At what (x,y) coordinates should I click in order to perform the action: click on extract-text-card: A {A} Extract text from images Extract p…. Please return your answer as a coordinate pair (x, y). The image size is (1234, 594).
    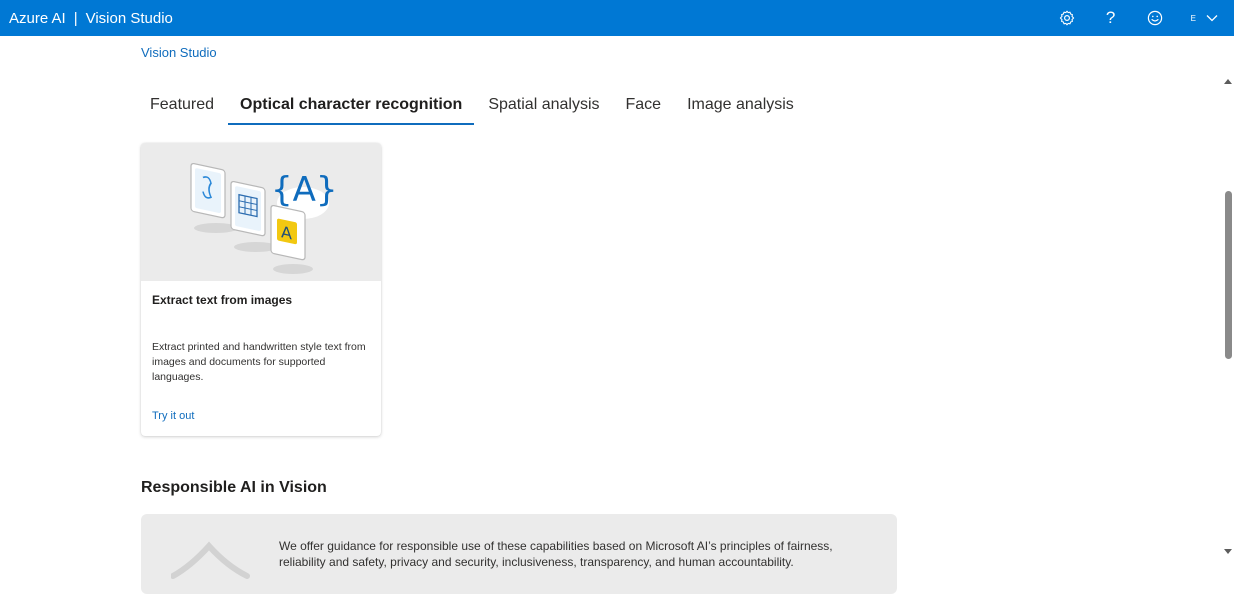
    Looking at the image, I should click on (261, 289).